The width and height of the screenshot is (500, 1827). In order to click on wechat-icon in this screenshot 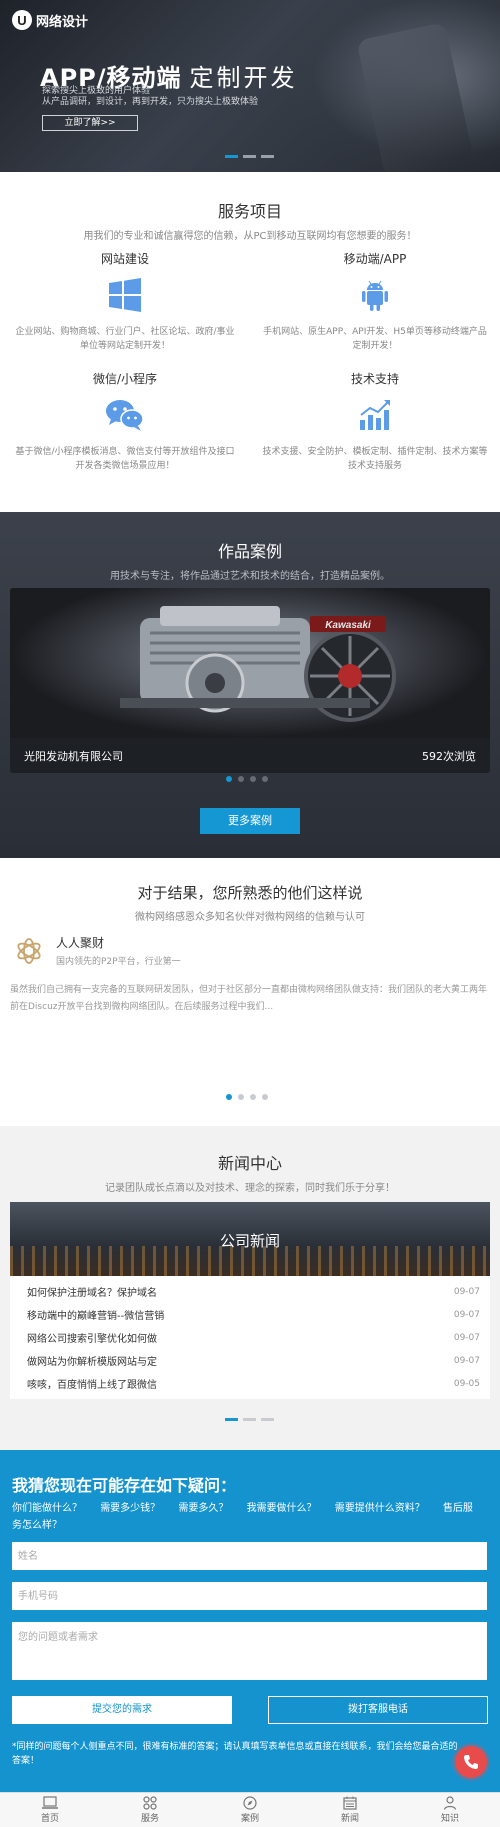, I will do `click(125, 415)`.